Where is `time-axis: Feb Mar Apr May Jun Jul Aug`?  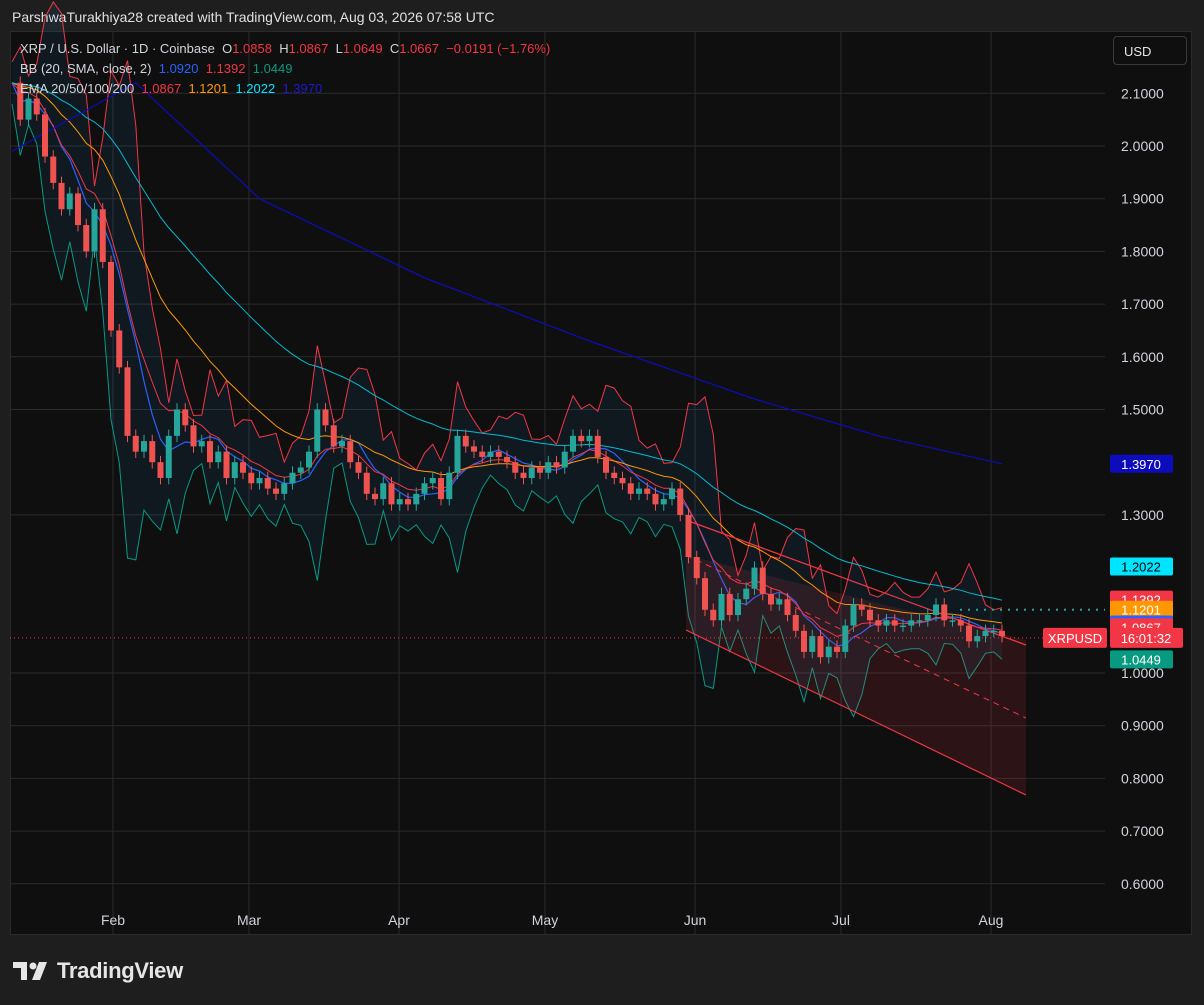 time-axis: Feb Mar Apr May Jun Jul Aug is located at coordinates (552, 920).